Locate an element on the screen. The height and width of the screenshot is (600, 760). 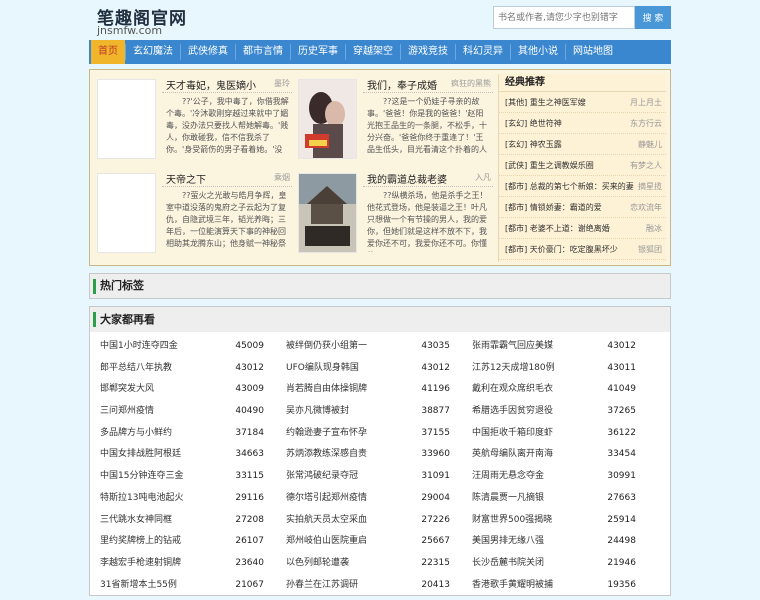
trending-row: 希腊选手因贫穷退役 37265 is located at coordinates (560, 412).